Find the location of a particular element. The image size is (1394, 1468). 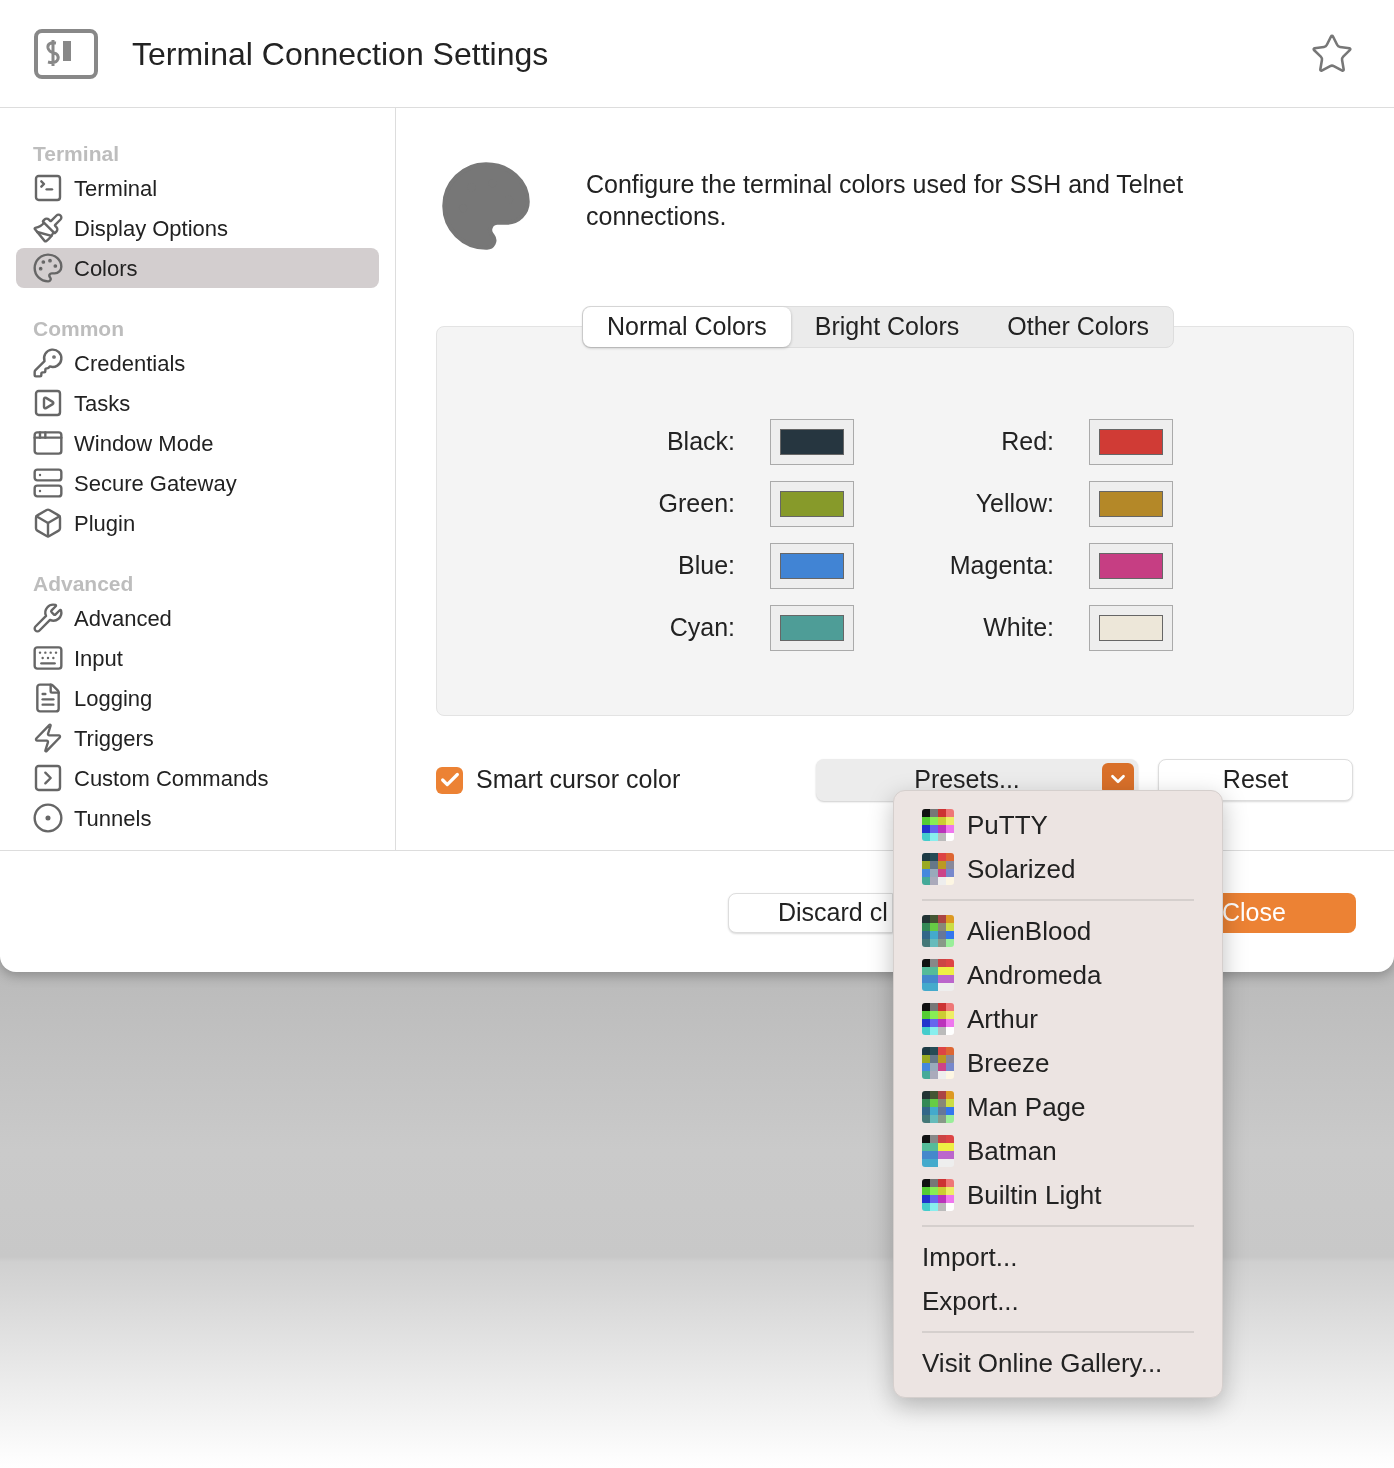

section-header: Common is located at coordinates (78, 329).